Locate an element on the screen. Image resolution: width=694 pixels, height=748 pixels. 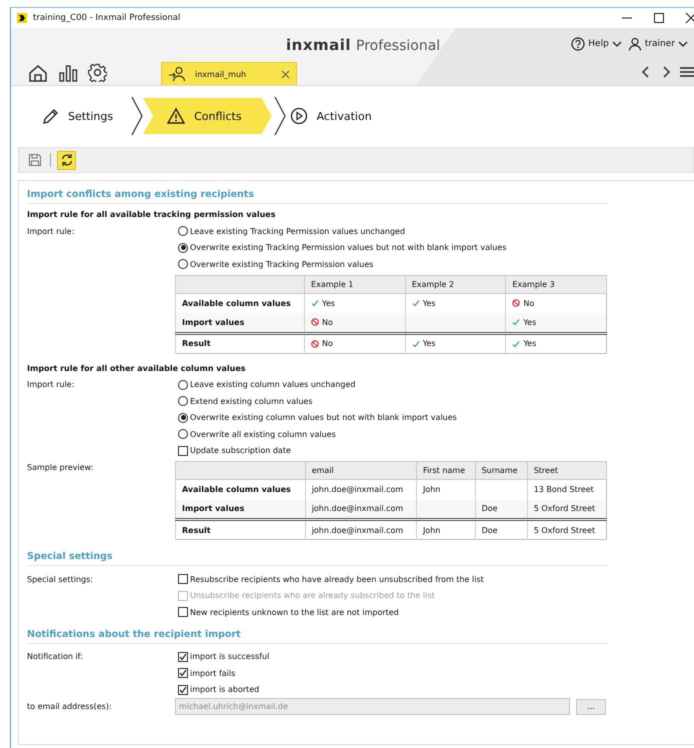
option-label: Extend existing column values is located at coordinates (251, 401).